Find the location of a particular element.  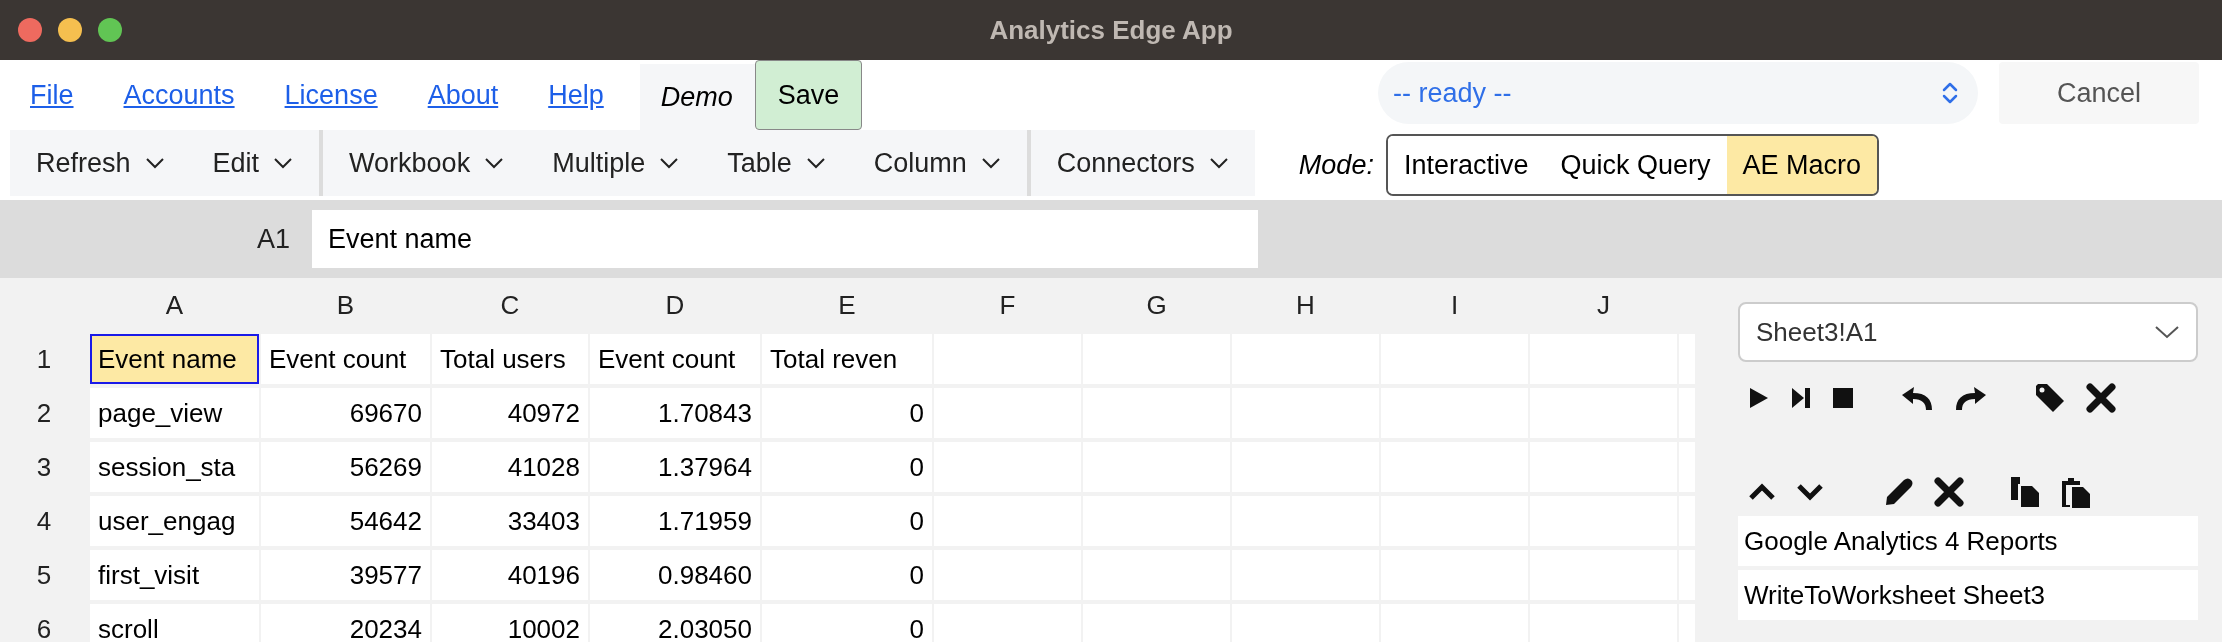

tag-icon is located at coordinates (2050, 398).